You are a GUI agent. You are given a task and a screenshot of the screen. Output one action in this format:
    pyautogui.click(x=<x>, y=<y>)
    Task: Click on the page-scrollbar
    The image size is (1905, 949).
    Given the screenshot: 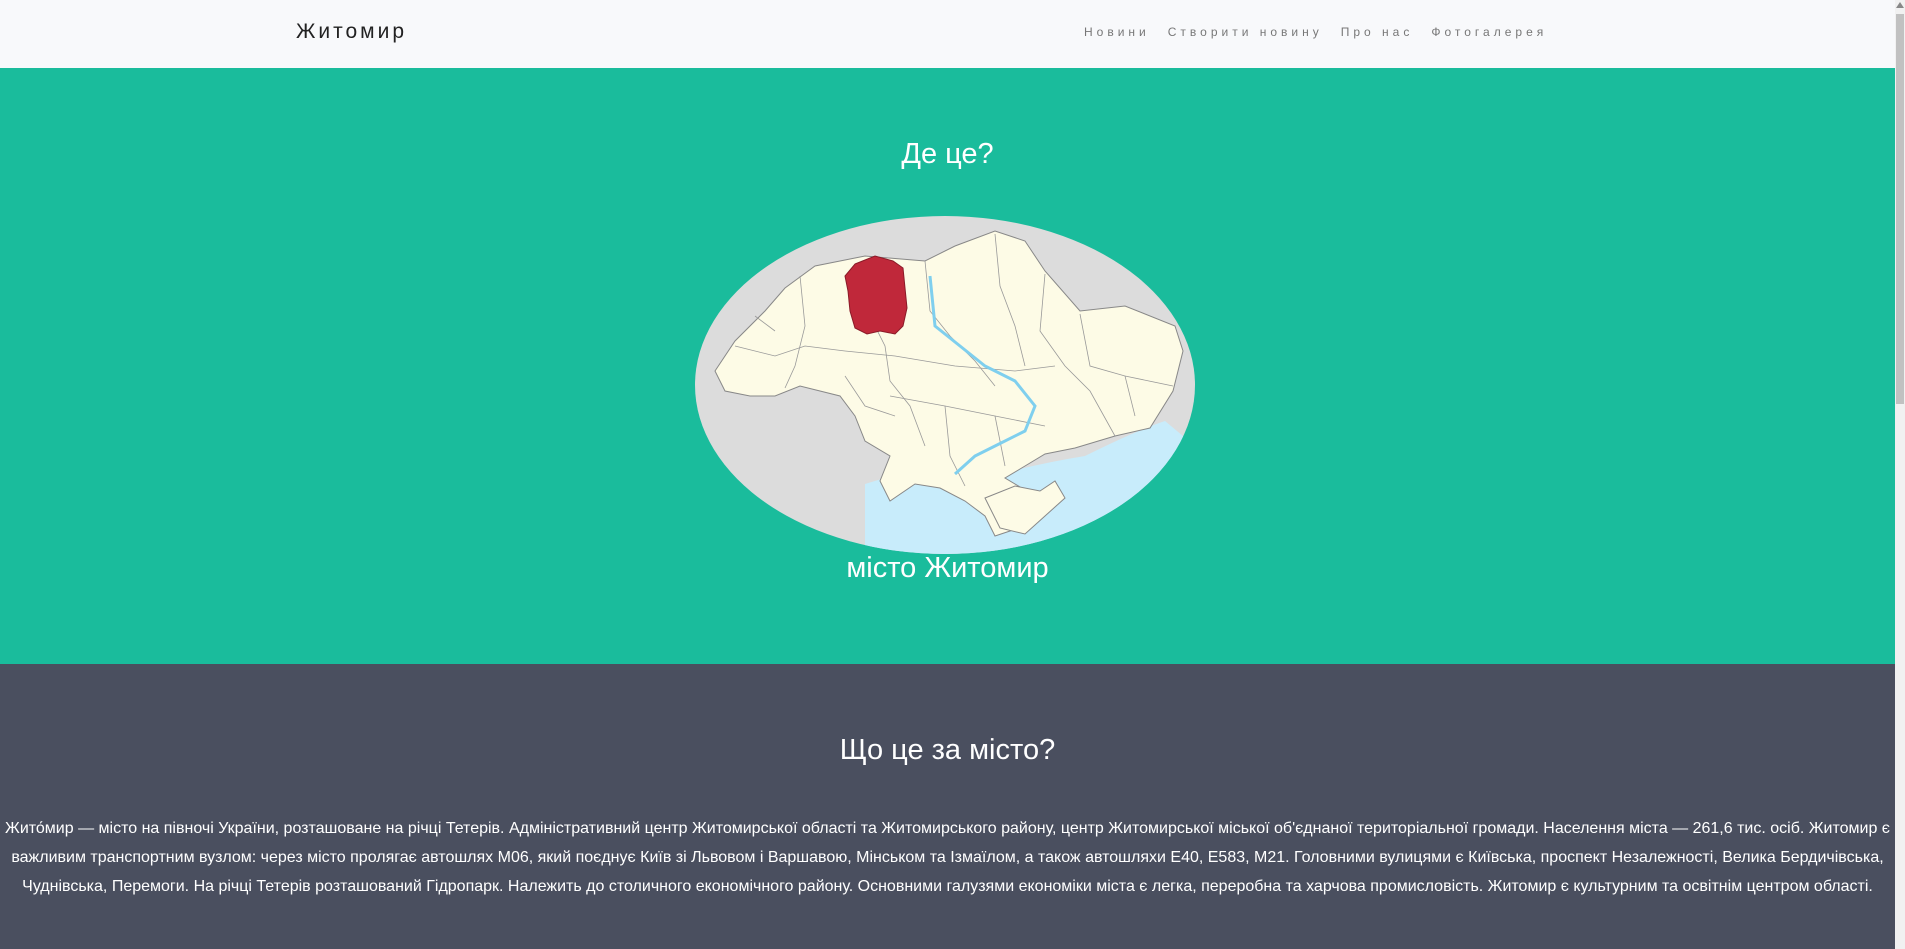 What is the action you would take?
    pyautogui.click(x=1900, y=474)
    